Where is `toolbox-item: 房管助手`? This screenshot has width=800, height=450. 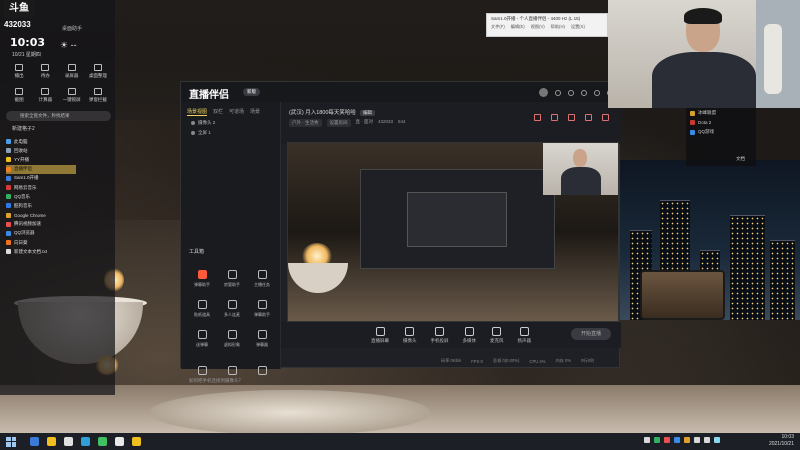 toolbox-item: 房管助手 is located at coordinates (232, 275).